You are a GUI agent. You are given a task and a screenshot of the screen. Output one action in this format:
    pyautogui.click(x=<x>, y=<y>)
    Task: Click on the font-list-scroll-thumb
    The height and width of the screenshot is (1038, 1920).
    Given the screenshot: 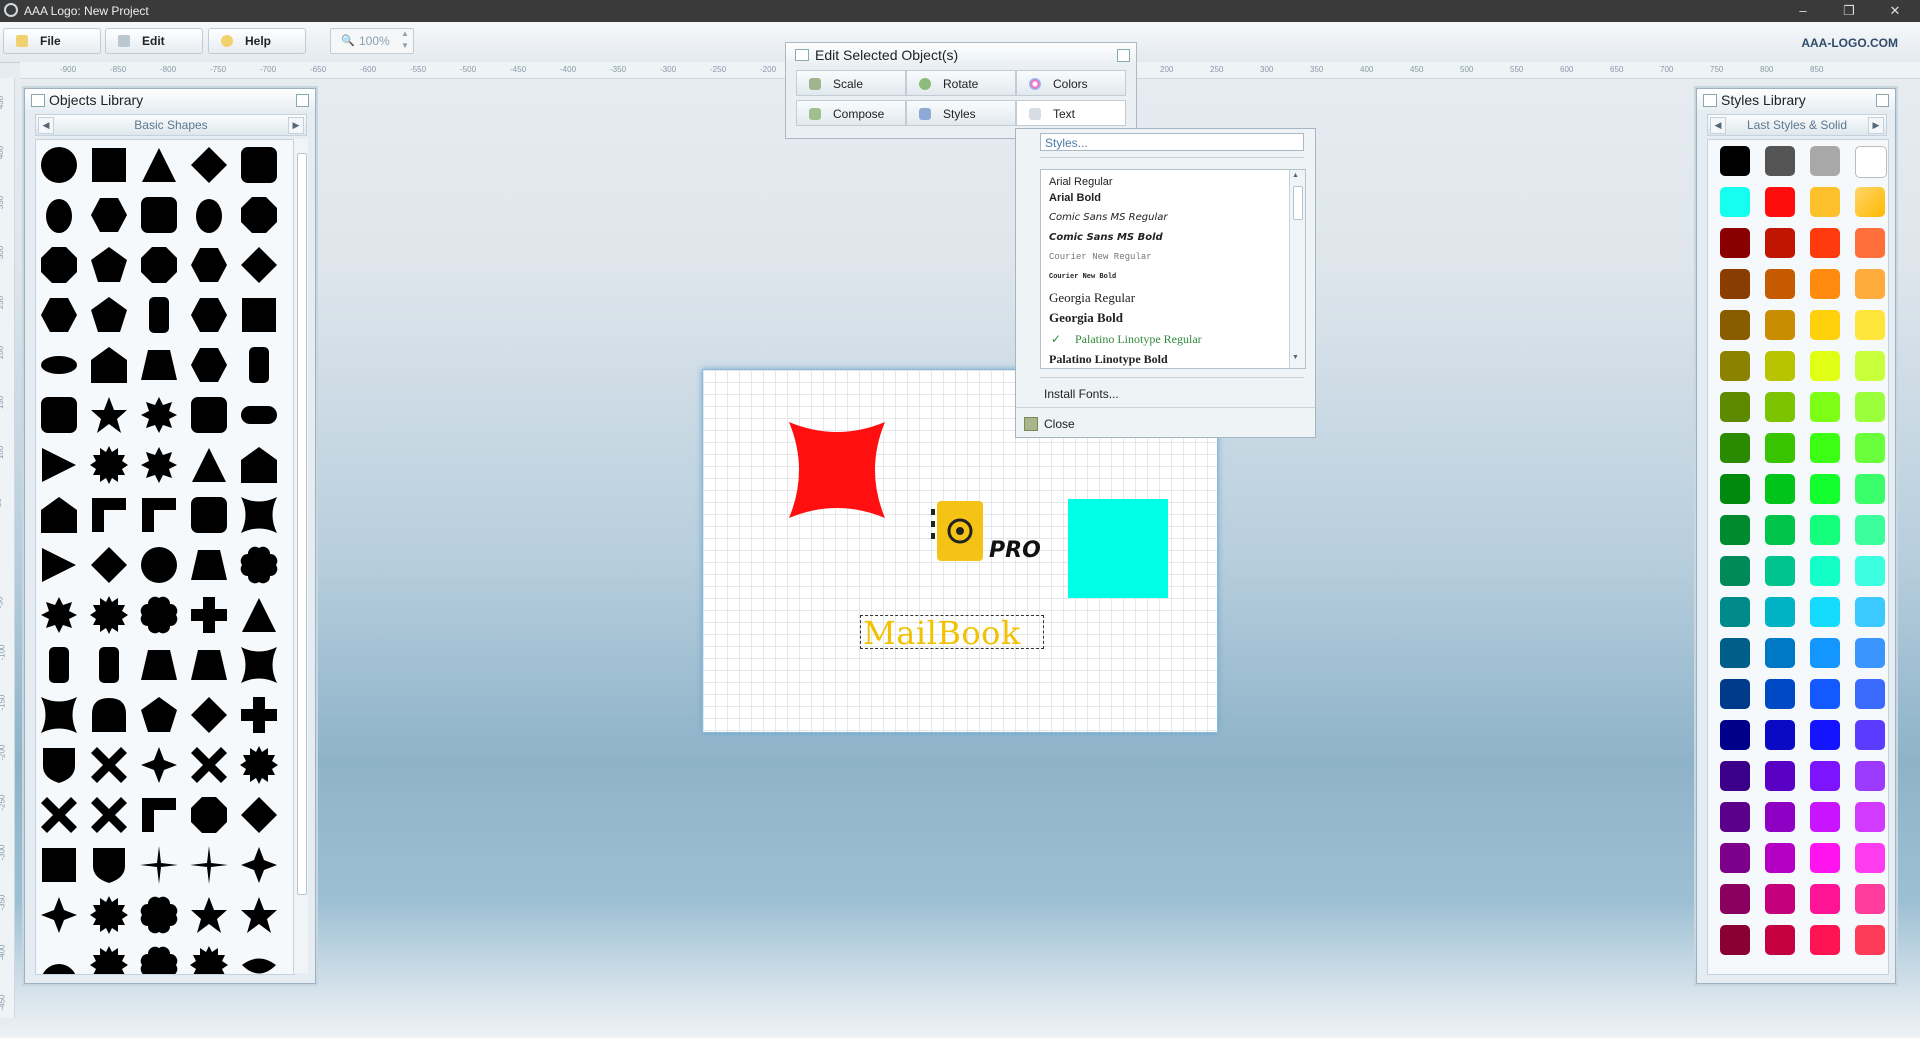 What is the action you would take?
    pyautogui.click(x=1298, y=203)
    